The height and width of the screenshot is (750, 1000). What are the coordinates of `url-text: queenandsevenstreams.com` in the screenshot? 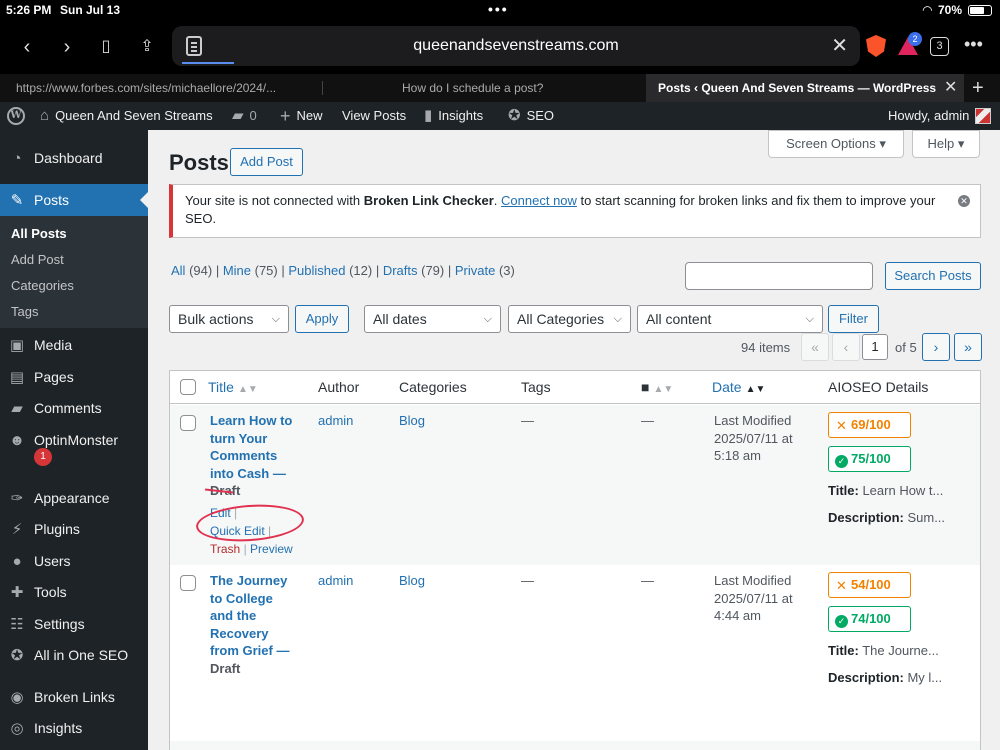 It's located at (516, 46).